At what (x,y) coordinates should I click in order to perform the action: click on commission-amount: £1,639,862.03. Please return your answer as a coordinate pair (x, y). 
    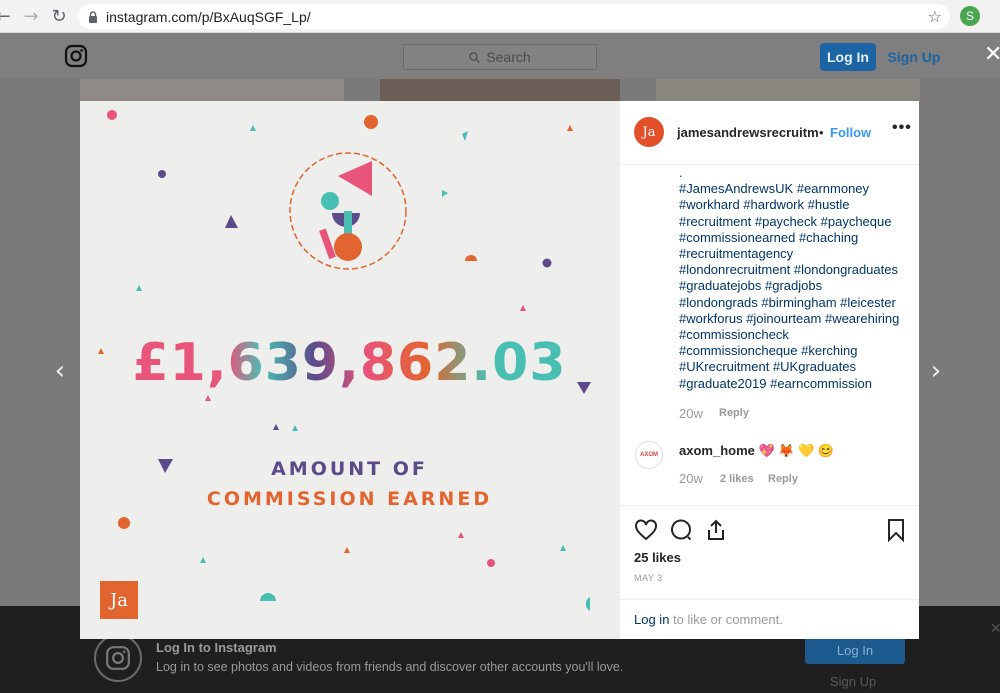
    Looking at the image, I should click on (349, 363).